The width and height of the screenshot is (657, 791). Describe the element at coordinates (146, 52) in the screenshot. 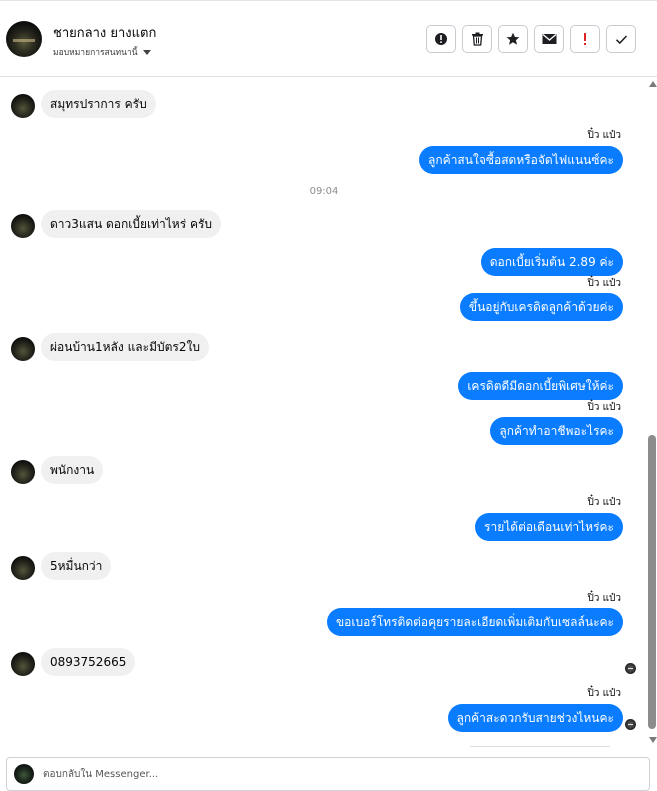

I see `caret-down-icon` at that location.